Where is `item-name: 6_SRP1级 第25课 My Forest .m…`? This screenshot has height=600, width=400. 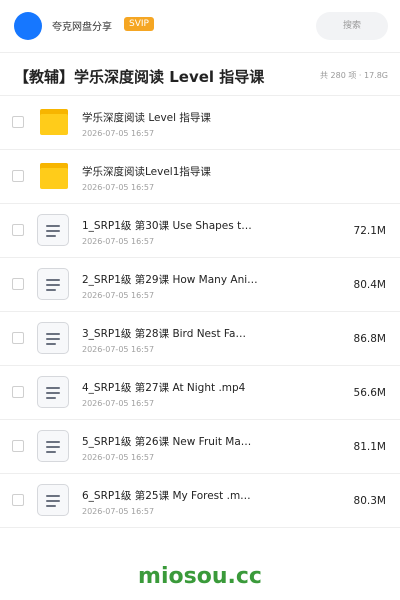
item-name: 6_SRP1级 第25课 My Forest .m… is located at coordinates (182, 495).